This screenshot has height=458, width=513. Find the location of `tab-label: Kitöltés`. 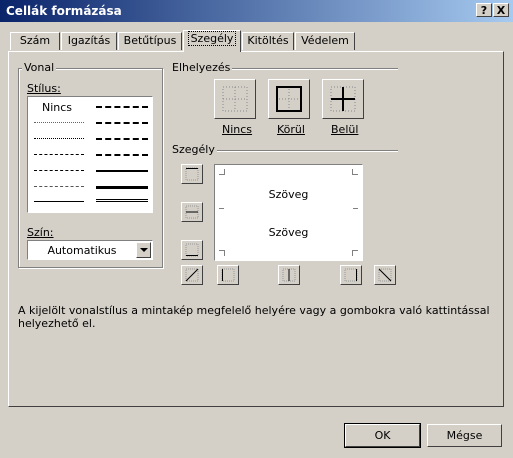

tab-label: Kitöltés is located at coordinates (268, 40).